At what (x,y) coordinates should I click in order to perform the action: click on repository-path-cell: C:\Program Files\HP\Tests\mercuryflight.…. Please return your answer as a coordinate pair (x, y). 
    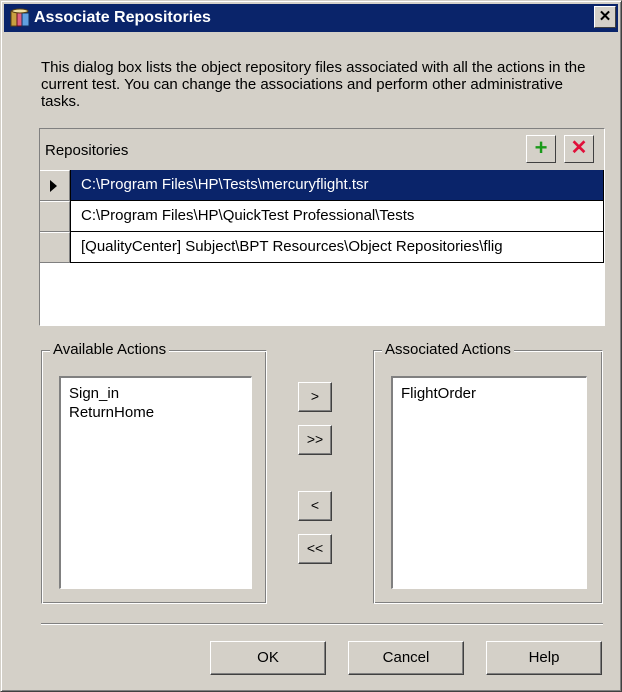
    Looking at the image, I should click on (337, 185).